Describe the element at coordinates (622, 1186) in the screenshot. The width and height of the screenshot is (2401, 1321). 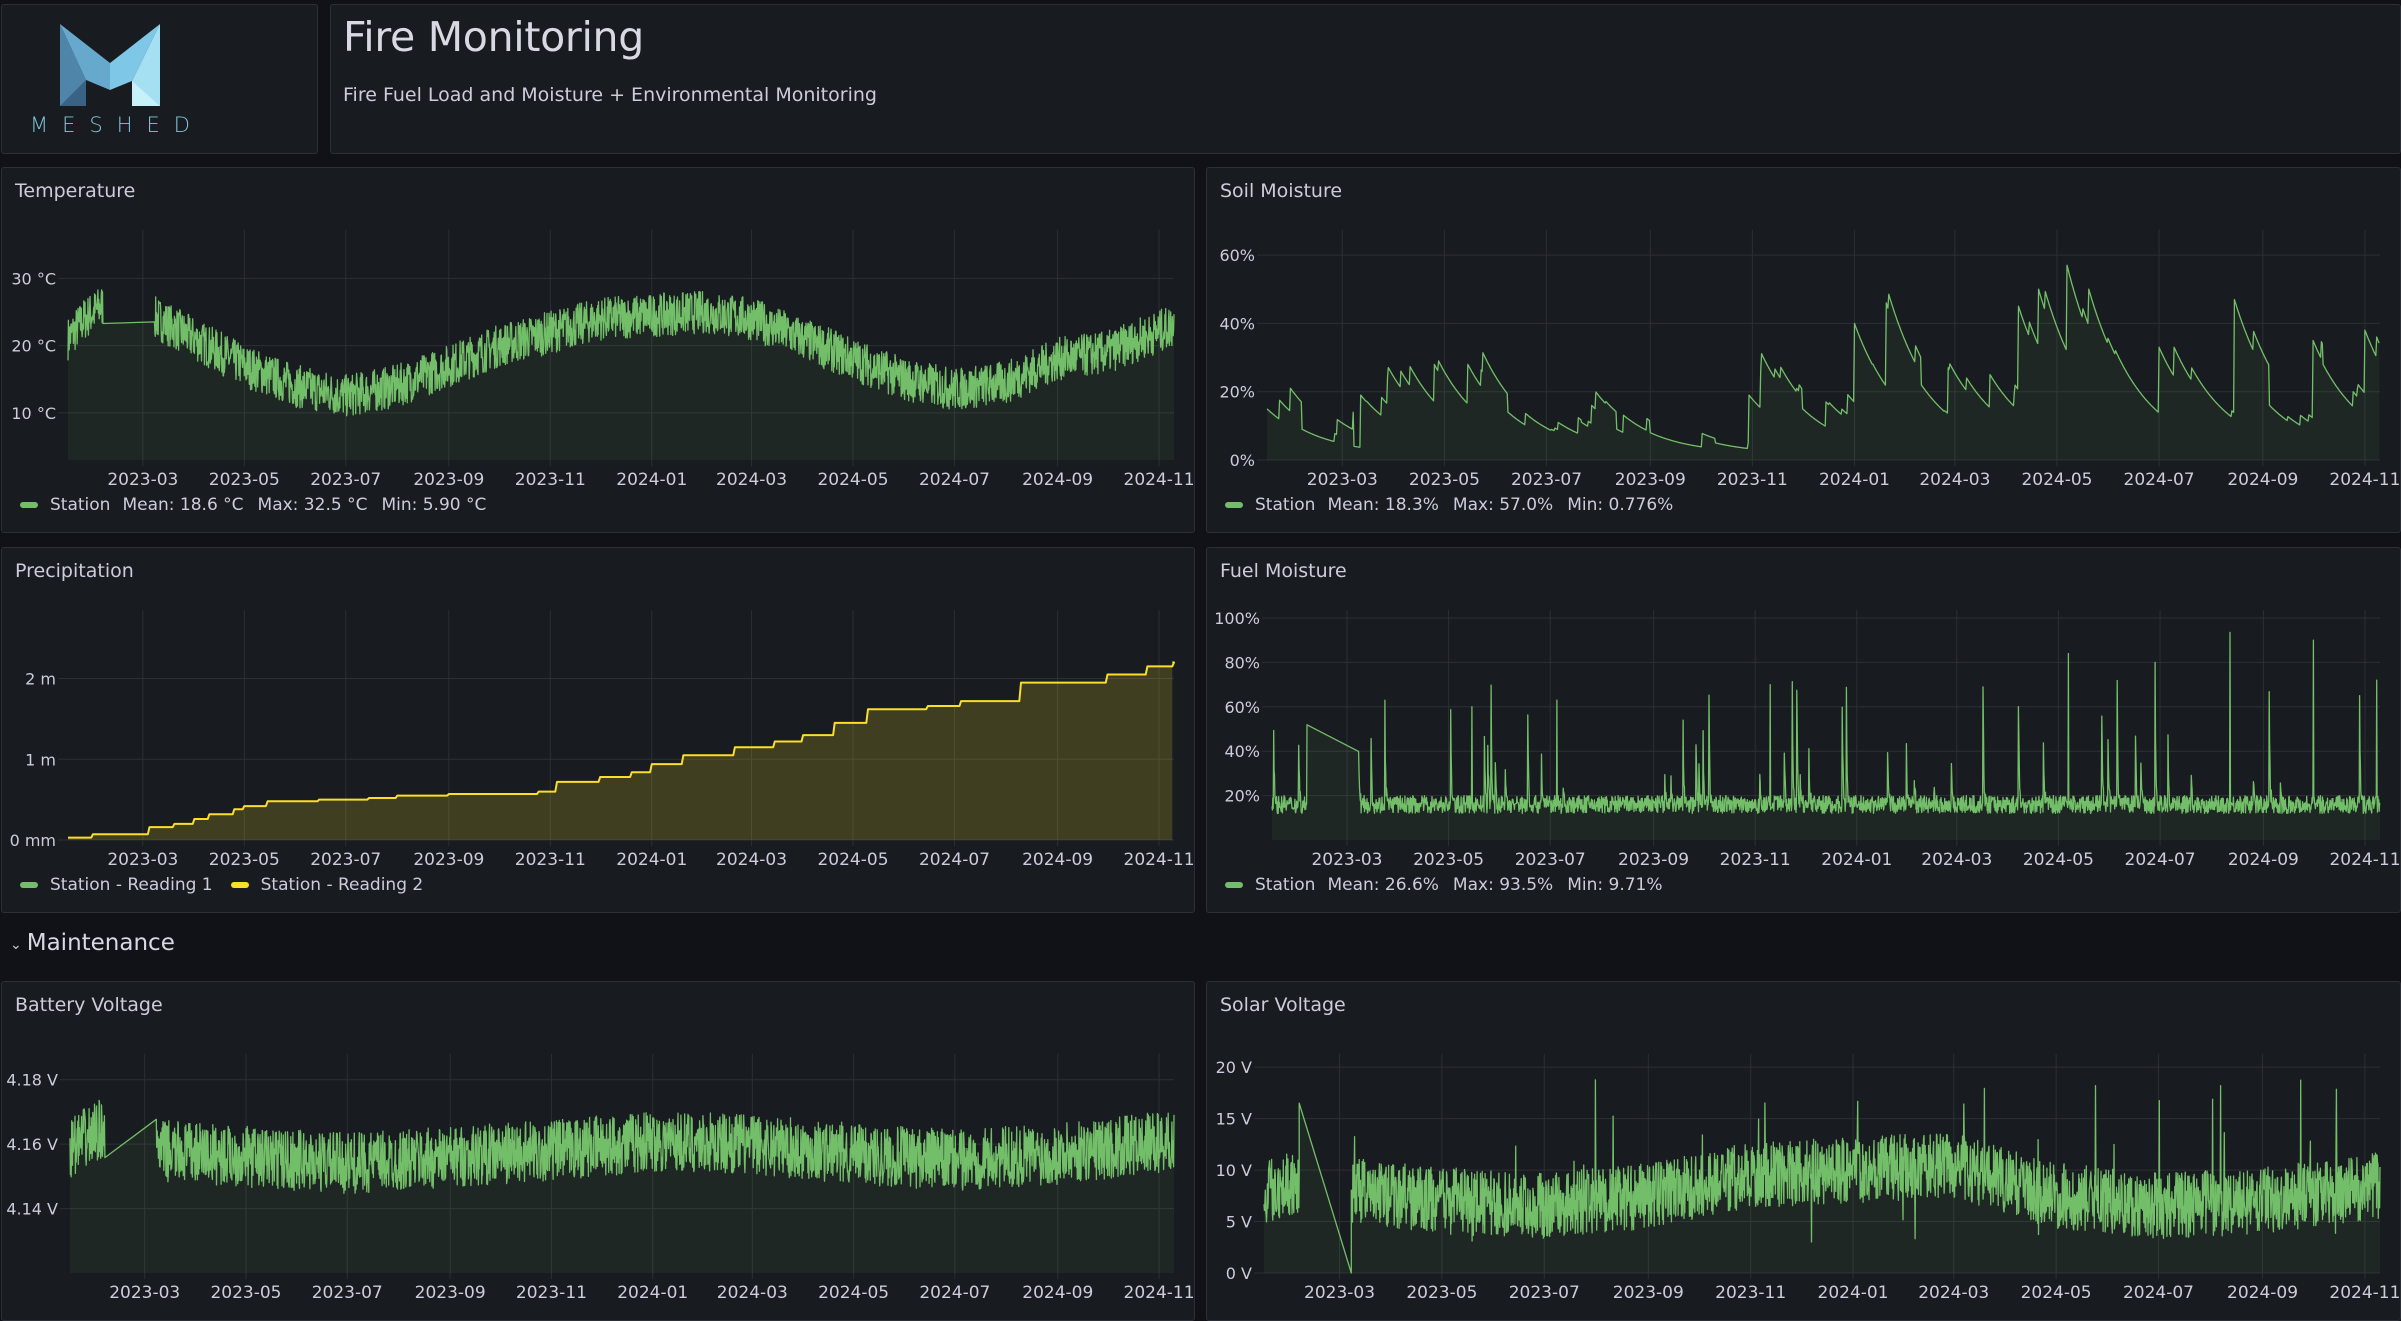
I see `series-area-fill` at that location.